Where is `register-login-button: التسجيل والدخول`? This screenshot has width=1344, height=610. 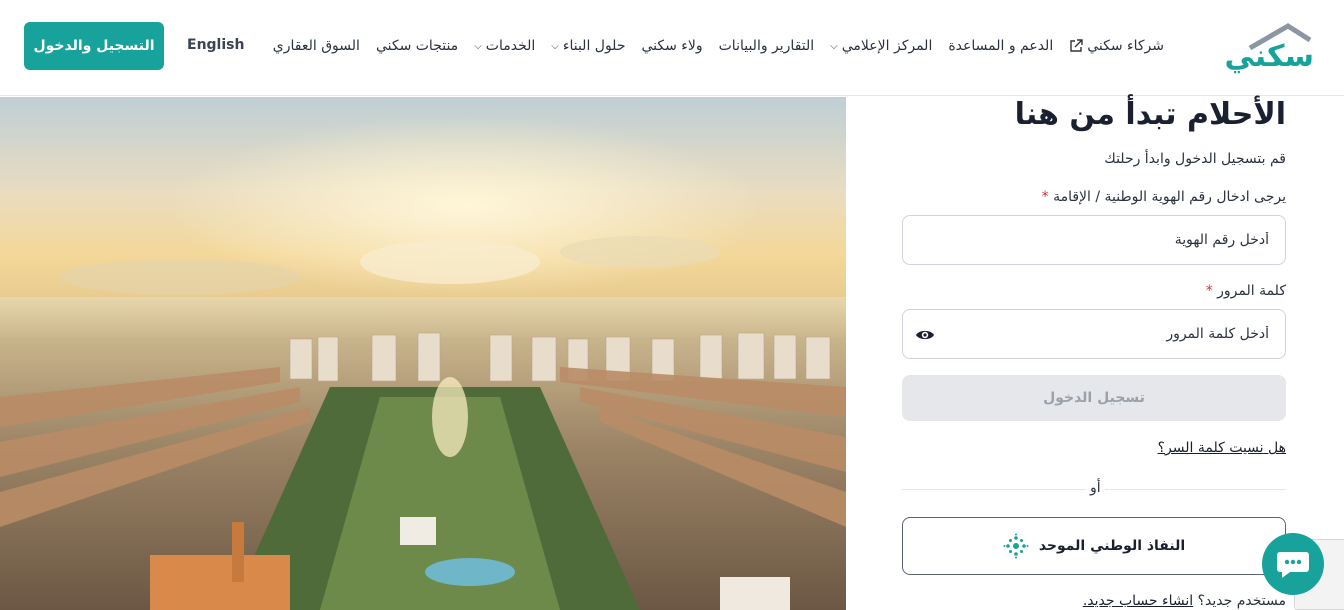 register-login-button: التسجيل والدخول is located at coordinates (94, 46).